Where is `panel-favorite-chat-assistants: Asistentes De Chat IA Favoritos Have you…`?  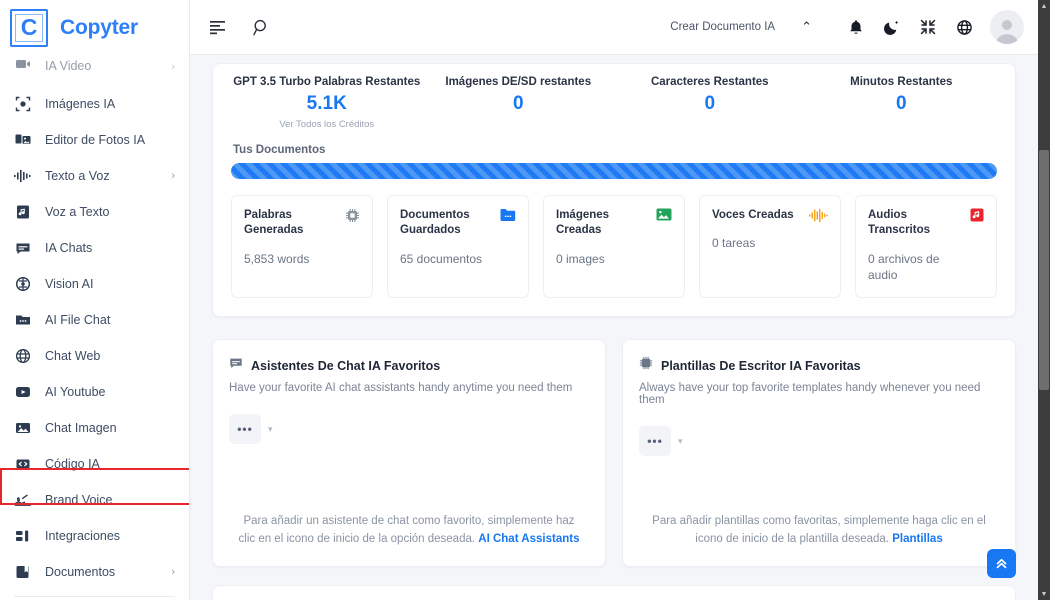 panel-favorite-chat-assistants: Asistentes De Chat IA Favoritos Have you… is located at coordinates (409, 453).